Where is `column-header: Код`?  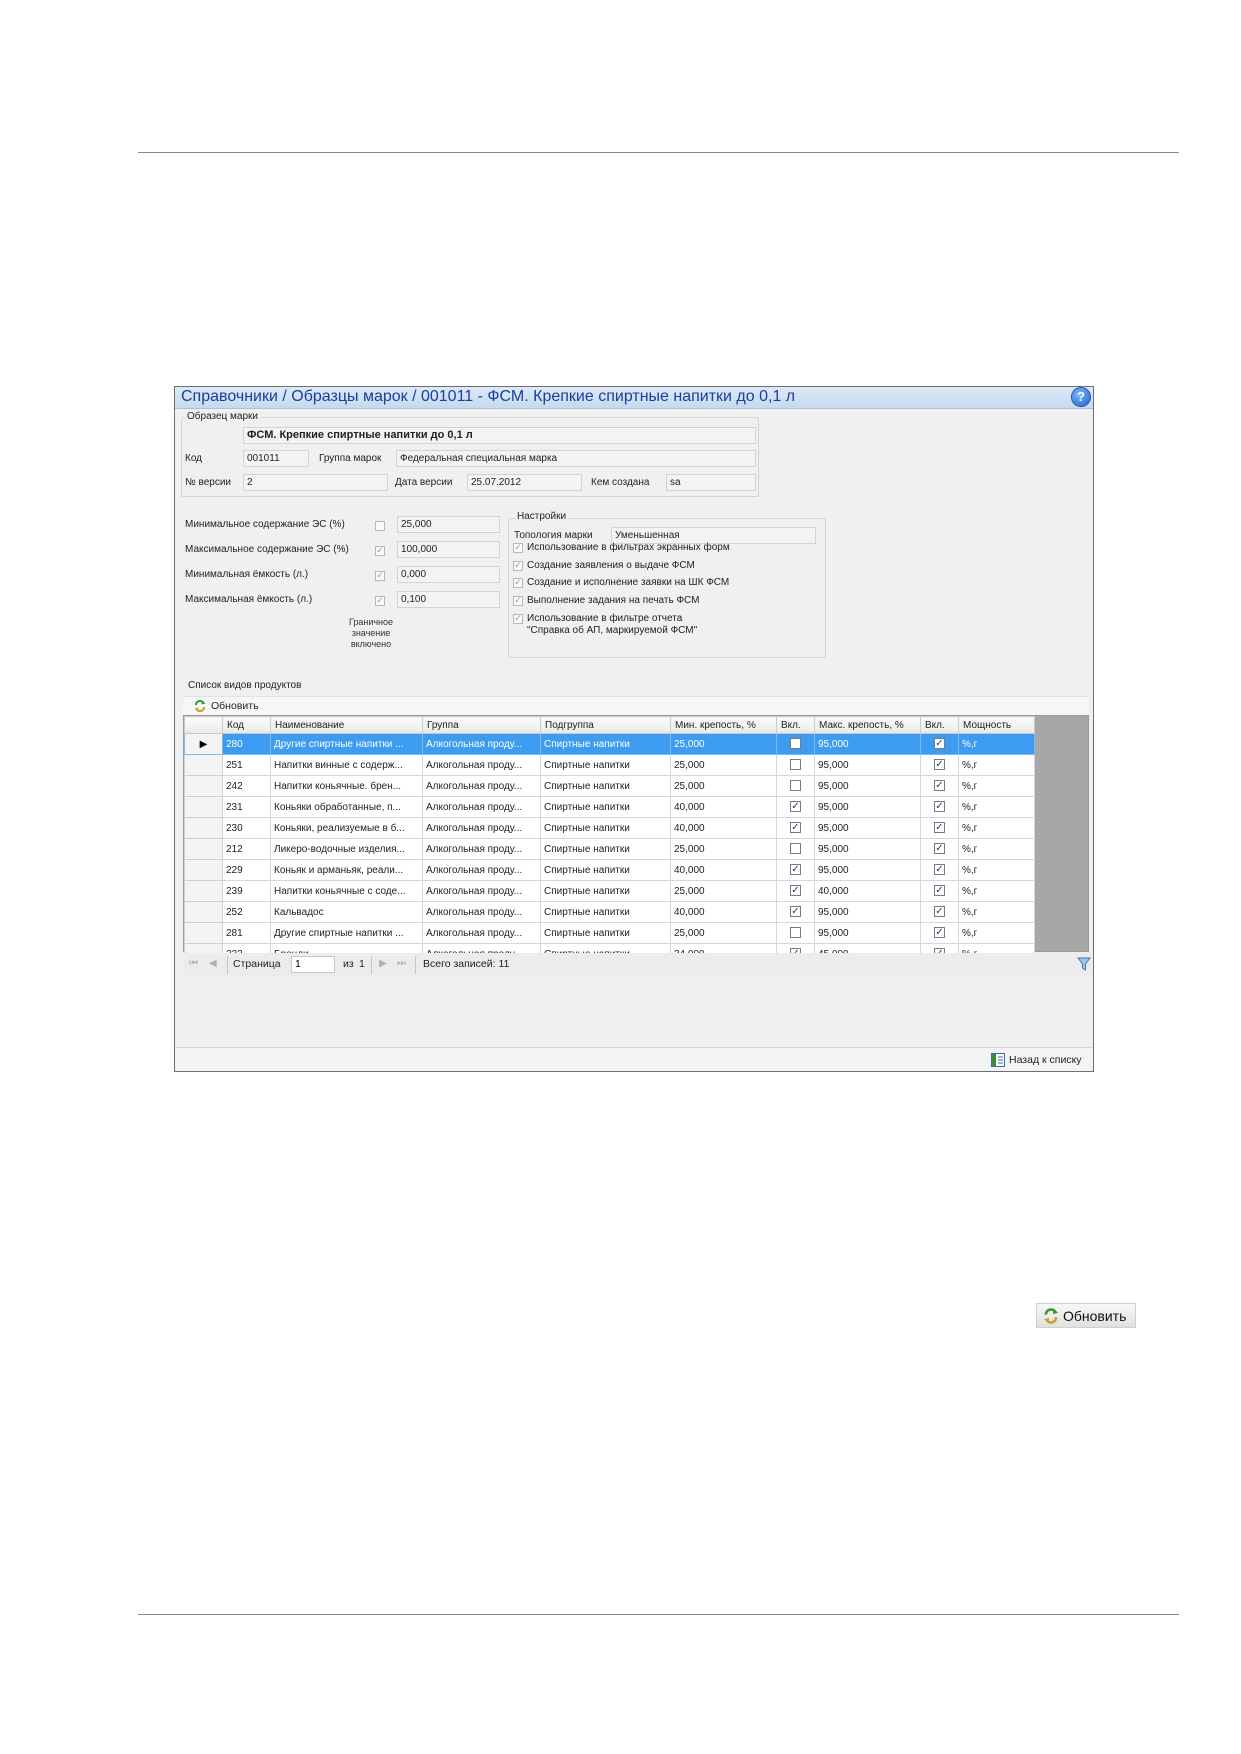
column-header: Код is located at coordinates (246, 725).